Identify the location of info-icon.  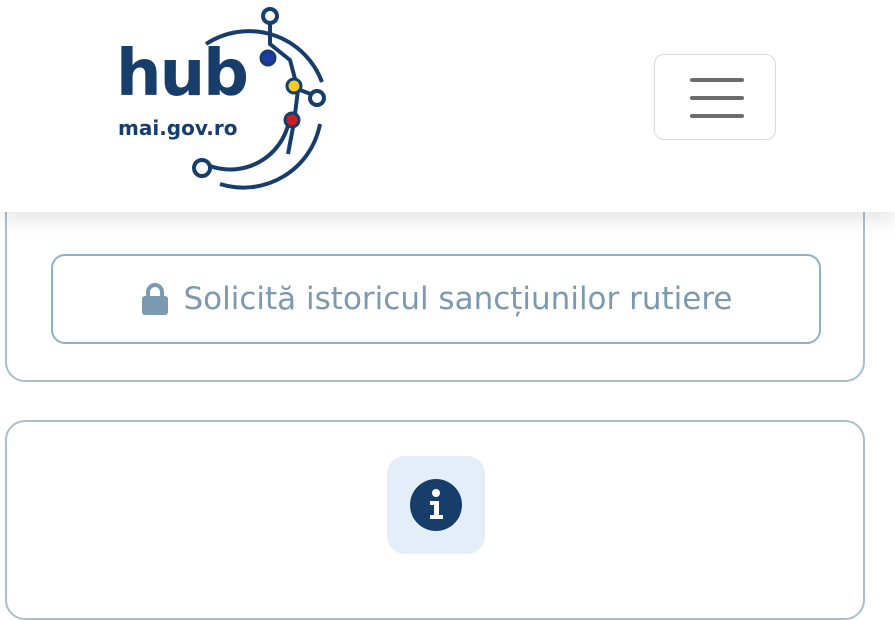
(436, 505).